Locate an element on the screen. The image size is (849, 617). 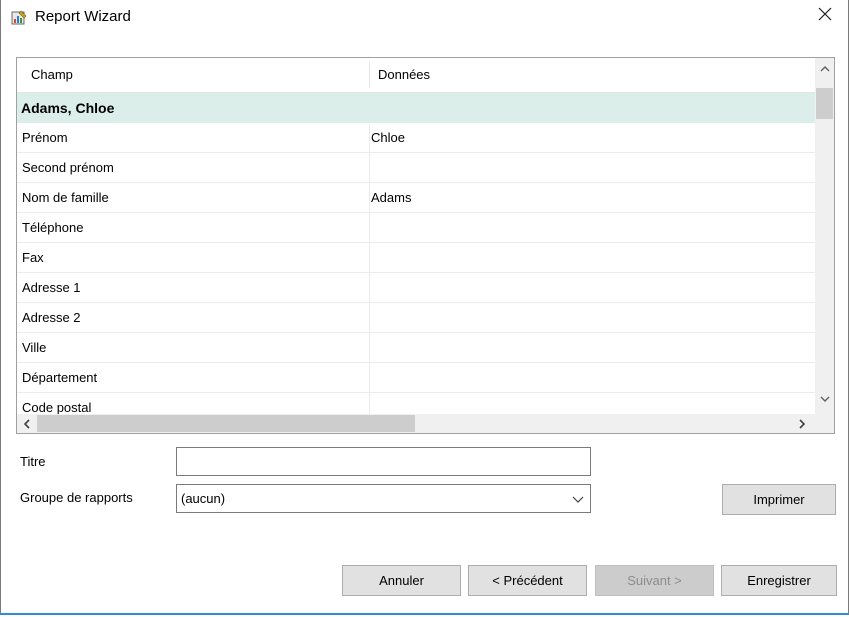
table-row: Fax is located at coordinates (416, 258).